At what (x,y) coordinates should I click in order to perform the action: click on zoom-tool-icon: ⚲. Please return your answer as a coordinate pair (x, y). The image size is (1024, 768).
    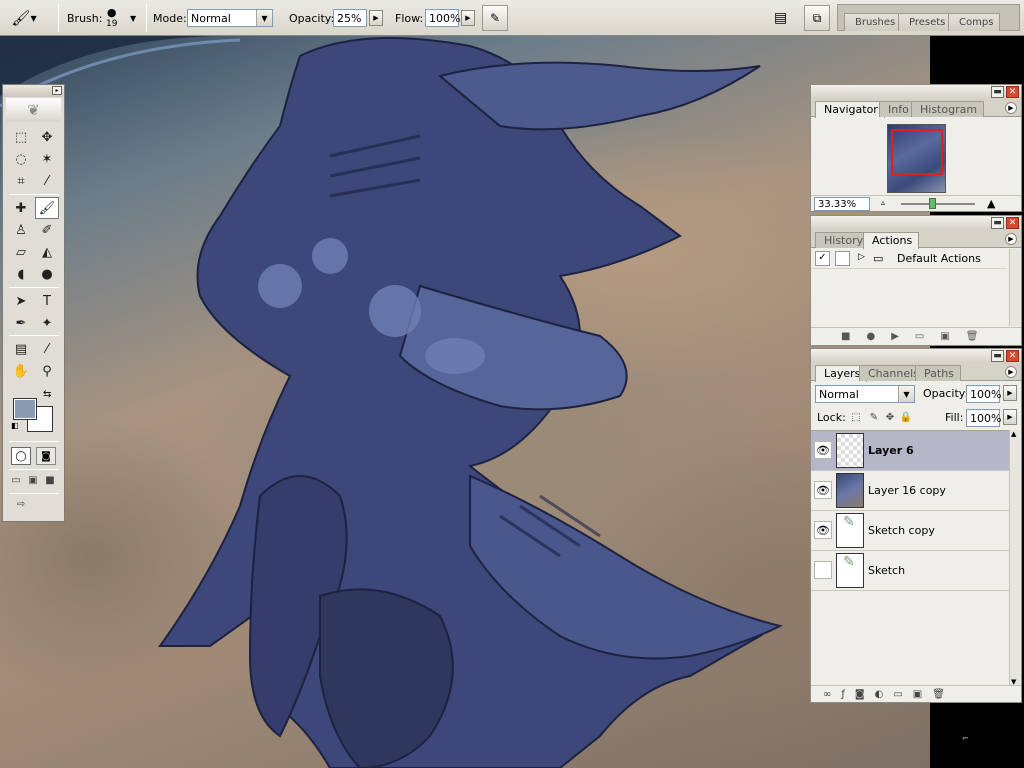
    Looking at the image, I should click on (47, 371).